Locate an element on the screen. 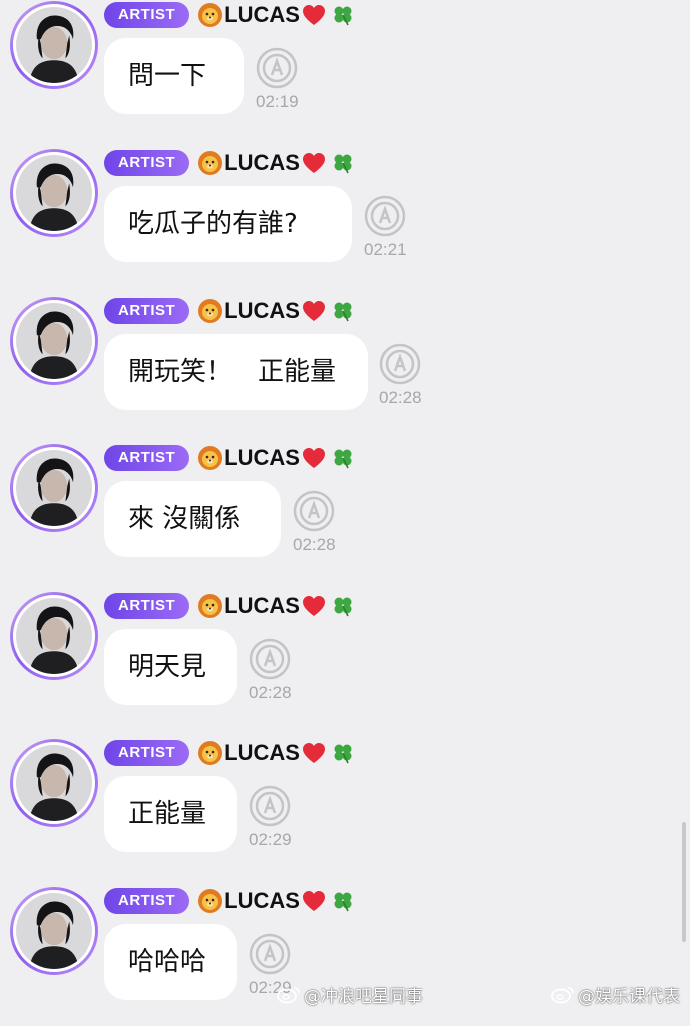 This screenshot has height=1026, width=690. chat-message: ARTIST LUCAS 問一下 02:19 is located at coordinates (345, 70).